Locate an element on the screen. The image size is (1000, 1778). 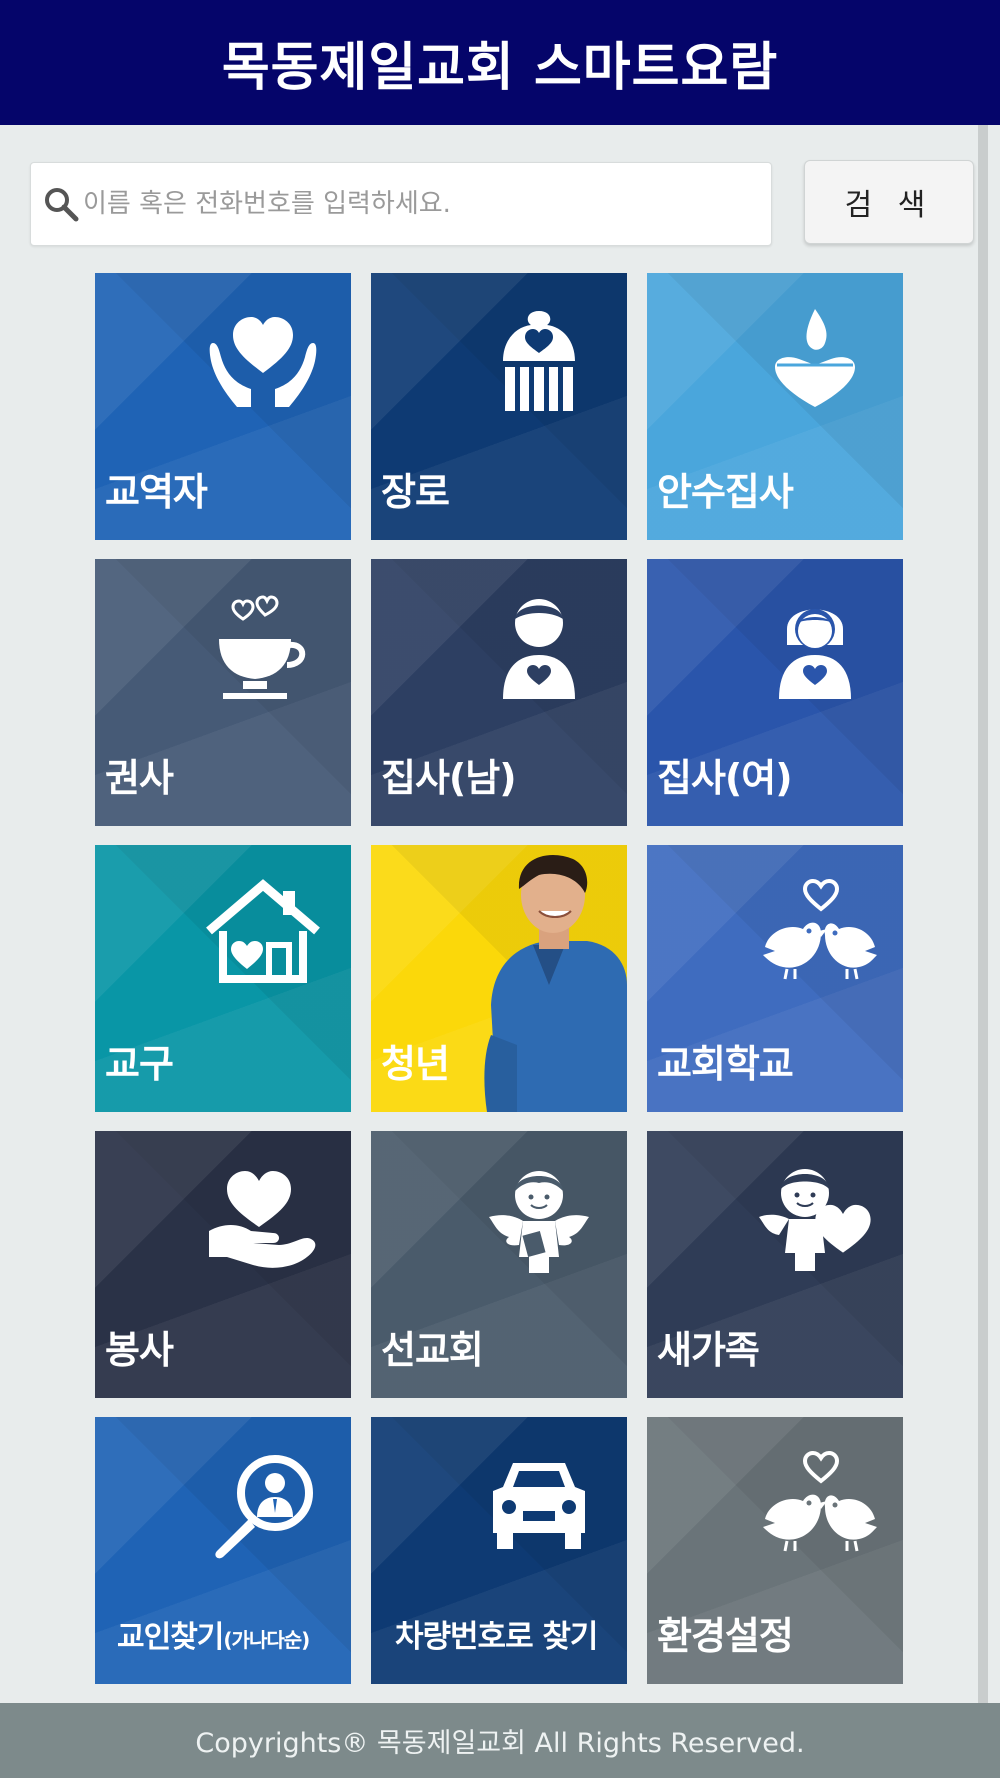
tile-label: 장로 is located at coordinates (415, 492).